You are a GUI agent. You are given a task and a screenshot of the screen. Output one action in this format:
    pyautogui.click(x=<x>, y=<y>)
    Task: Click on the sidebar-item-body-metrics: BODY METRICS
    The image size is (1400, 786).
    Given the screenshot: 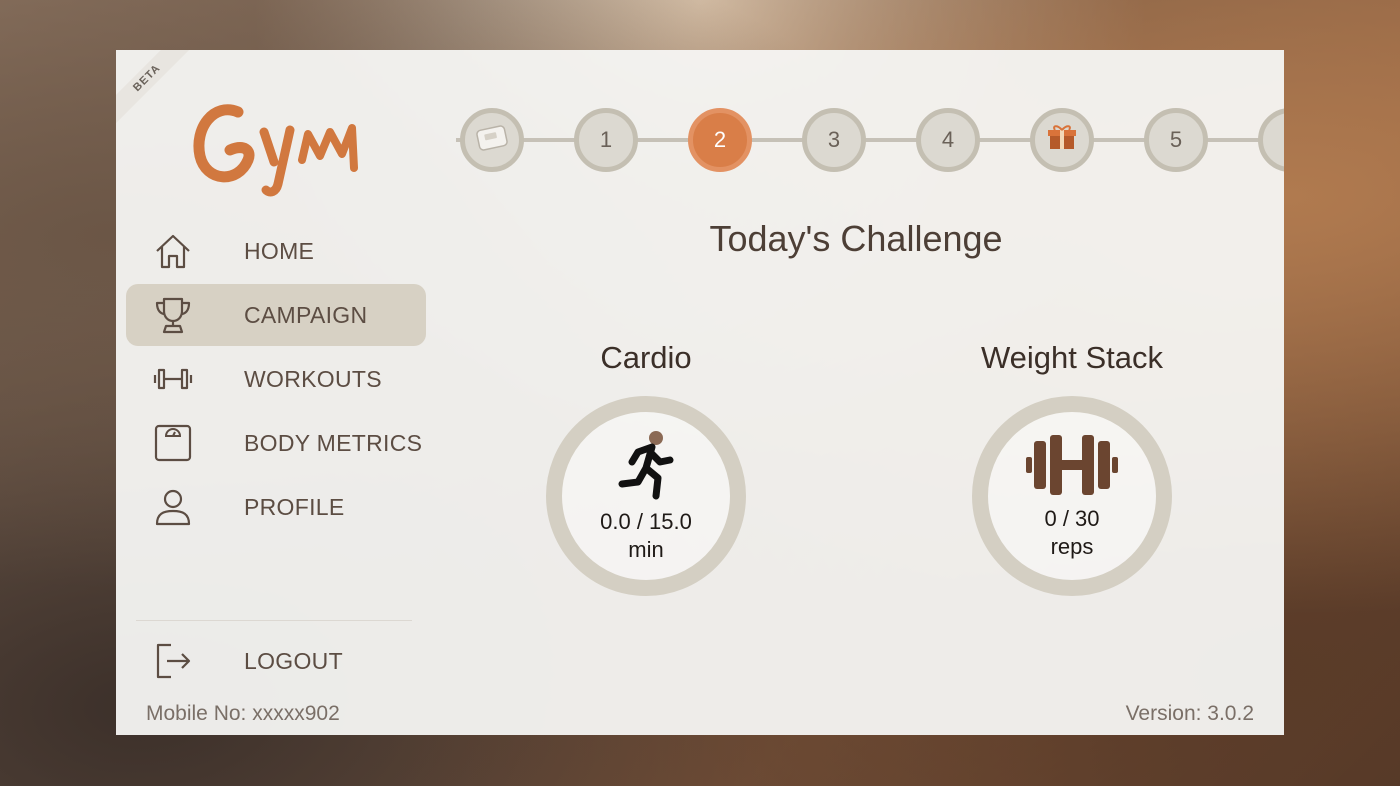 What is the action you would take?
    pyautogui.click(x=276, y=443)
    